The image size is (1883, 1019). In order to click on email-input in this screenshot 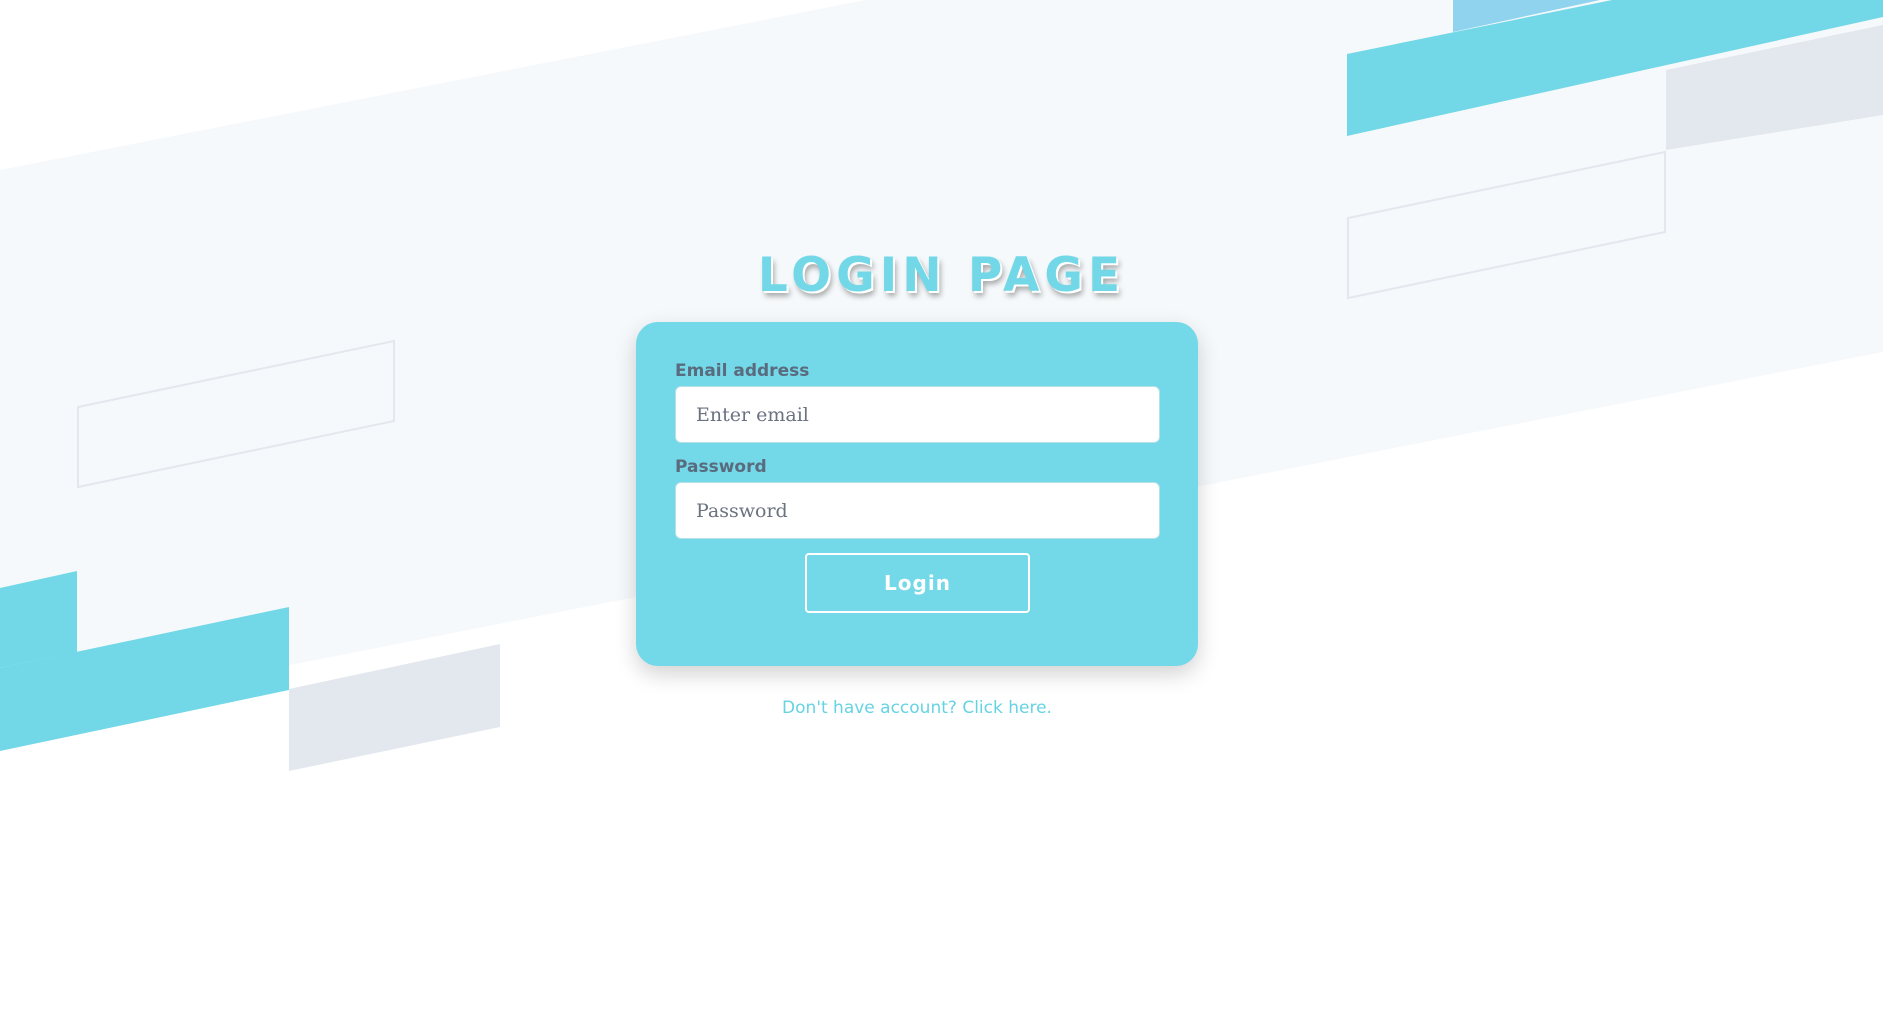, I will do `click(917, 414)`.